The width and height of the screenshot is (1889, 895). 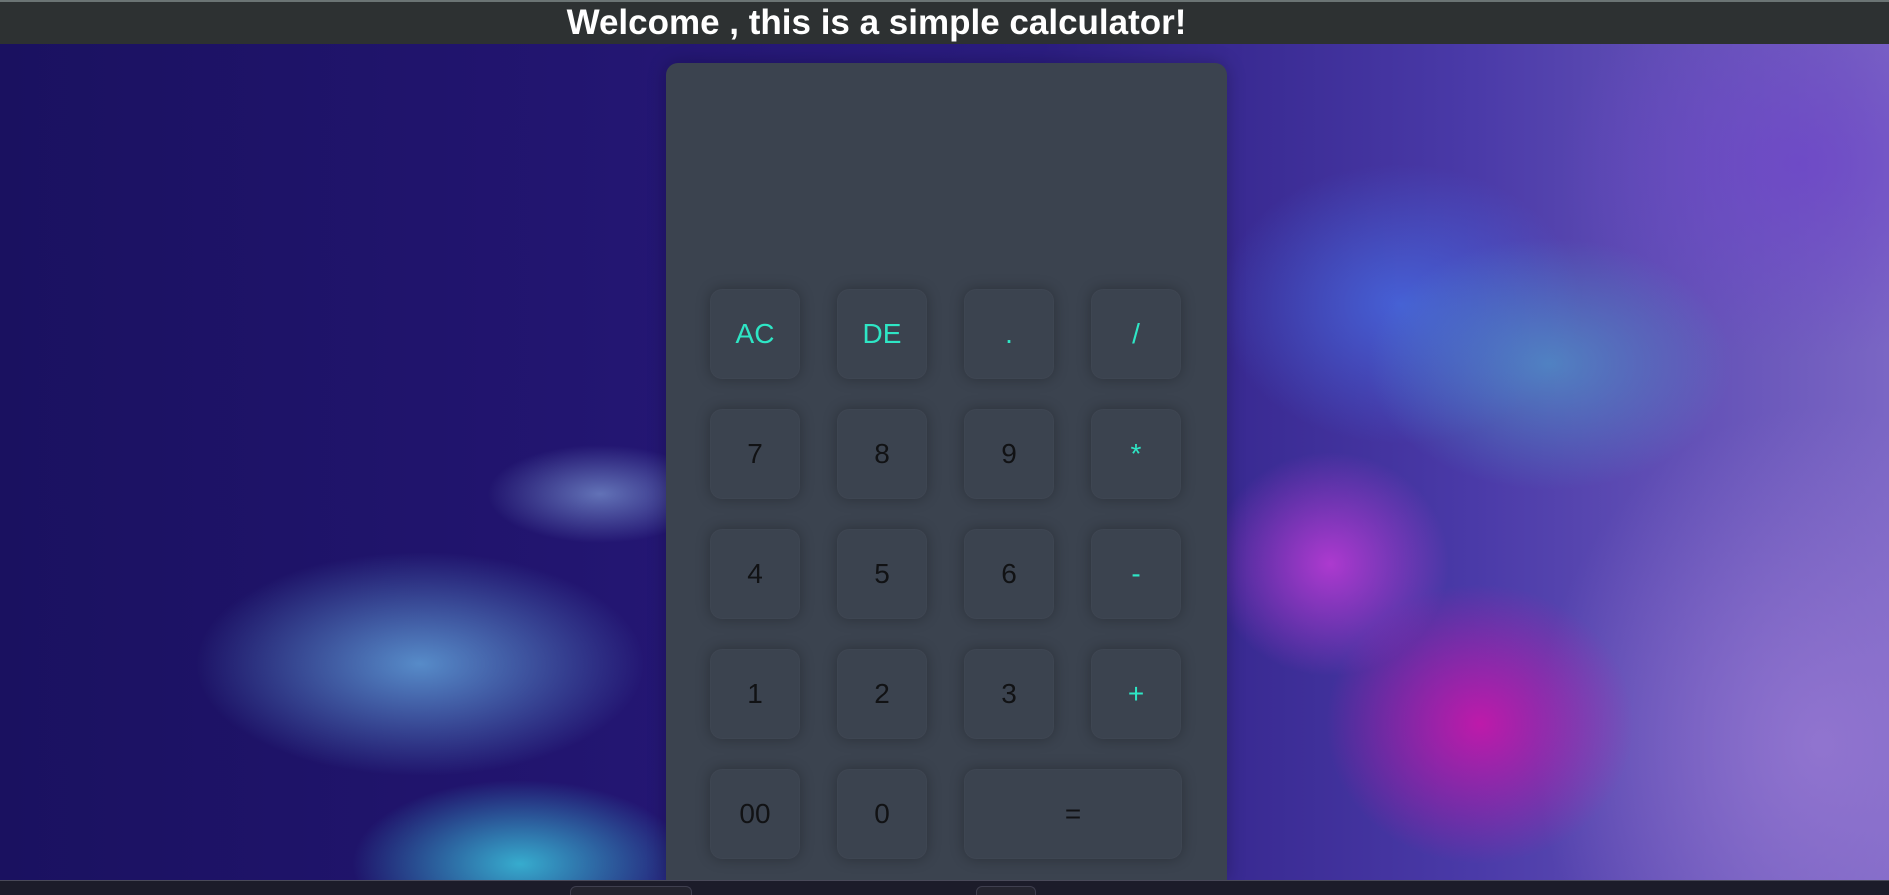 What do you see at coordinates (1009, 574) in the screenshot?
I see `digit-6-button: 6` at bounding box center [1009, 574].